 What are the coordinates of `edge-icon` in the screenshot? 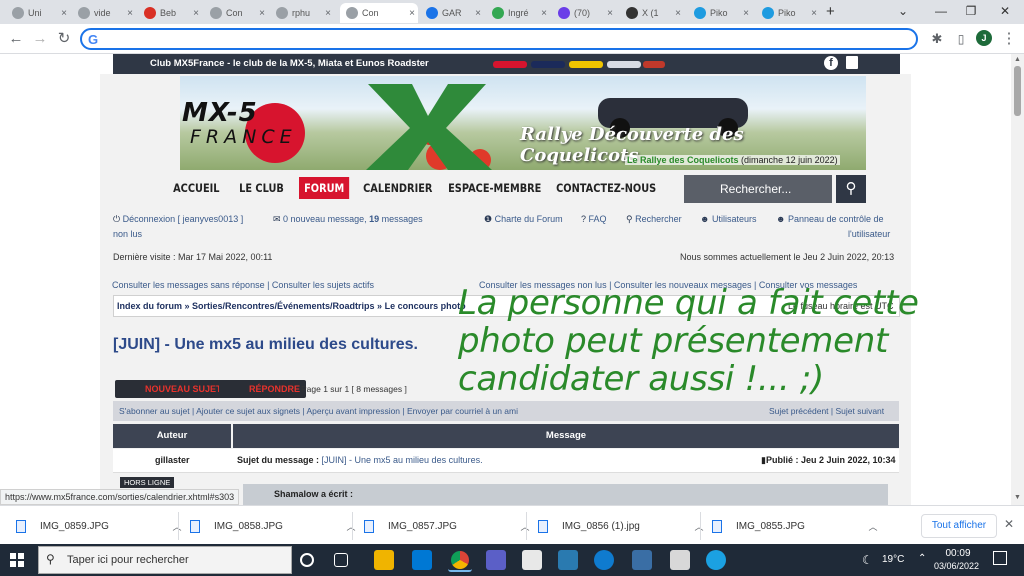 It's located at (604, 560).